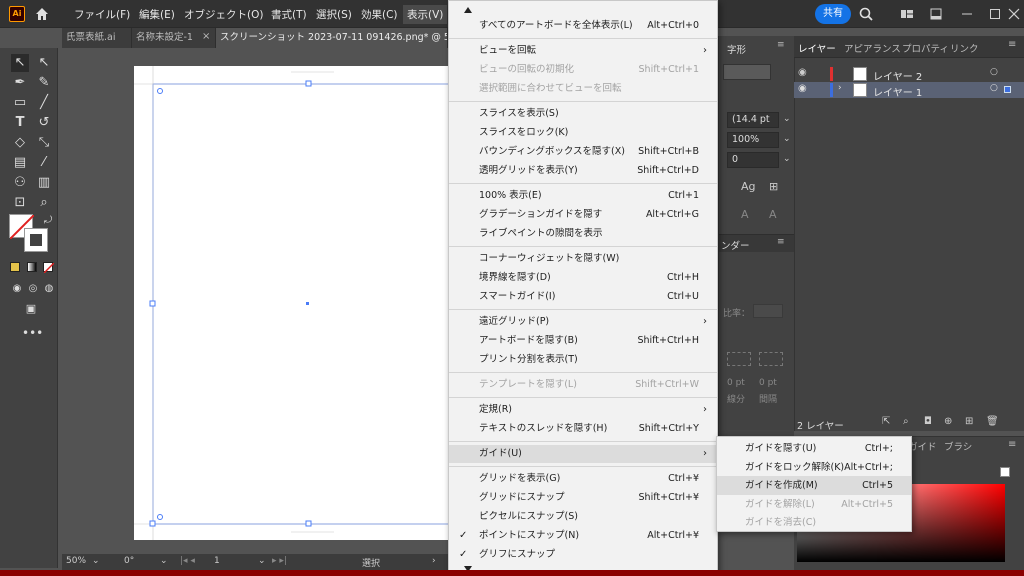 Image resolution: width=1024 pixels, height=576 pixels. What do you see at coordinates (928, 421) in the screenshot?
I see `clipping-mask-icon: ◘` at bounding box center [928, 421].